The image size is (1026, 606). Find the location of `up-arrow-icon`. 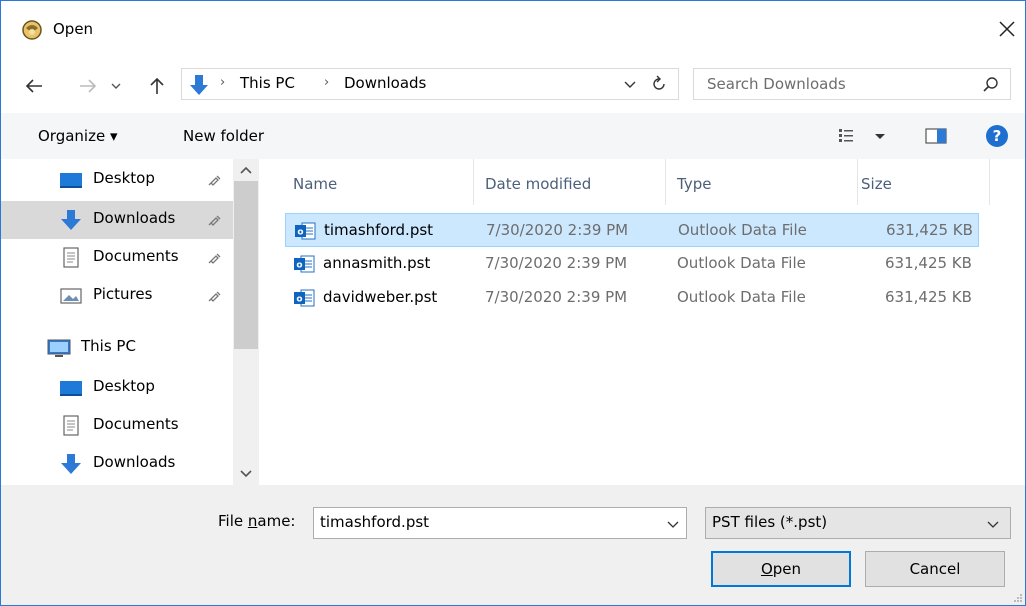

up-arrow-icon is located at coordinates (157, 86).